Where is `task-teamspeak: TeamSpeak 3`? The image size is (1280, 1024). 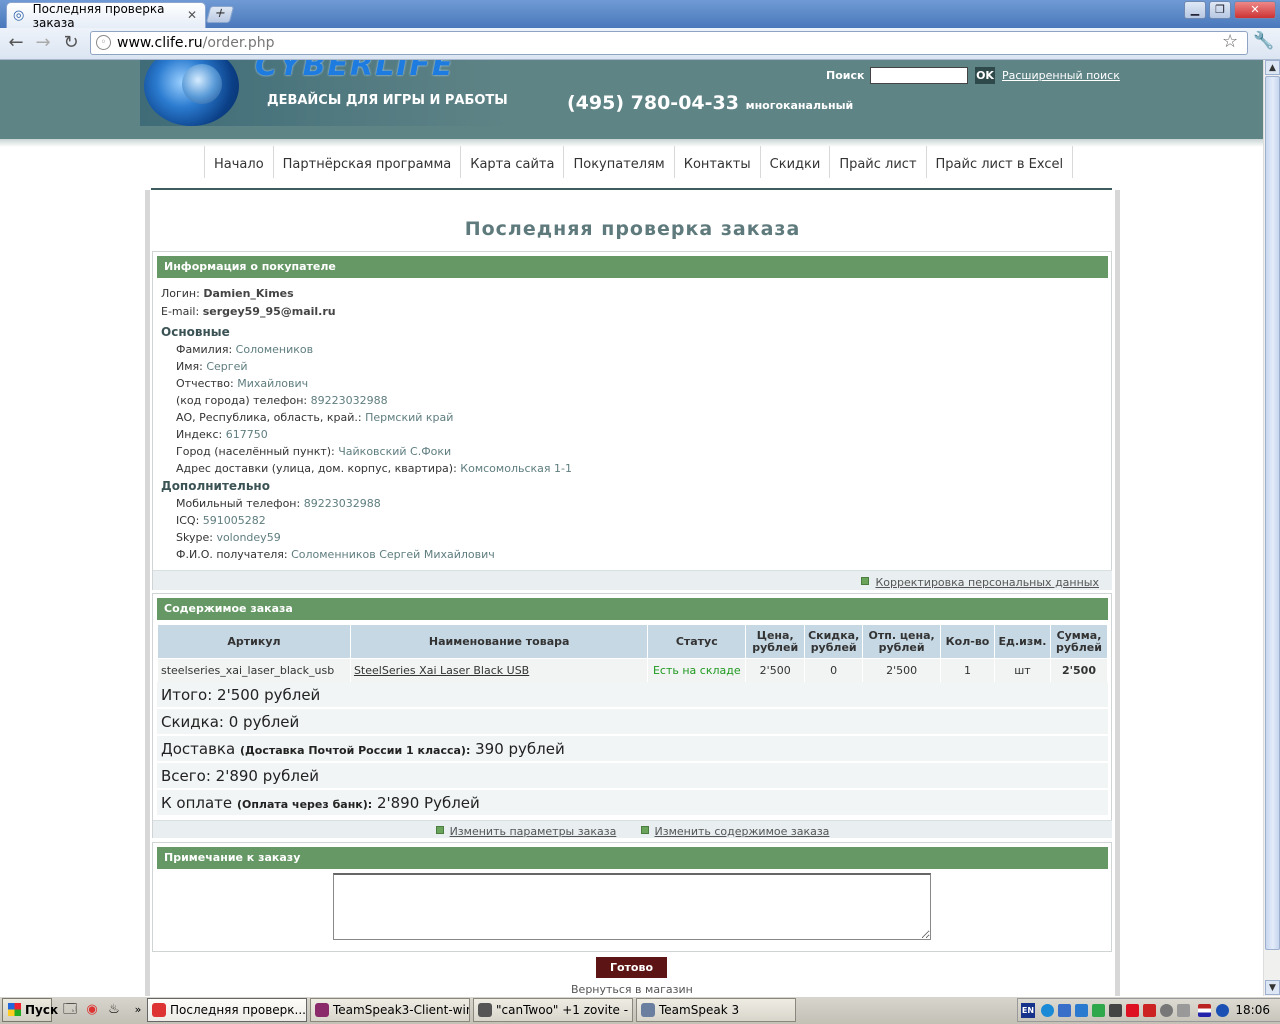
task-teamspeak: TeamSpeak 3 is located at coordinates (716, 1010).